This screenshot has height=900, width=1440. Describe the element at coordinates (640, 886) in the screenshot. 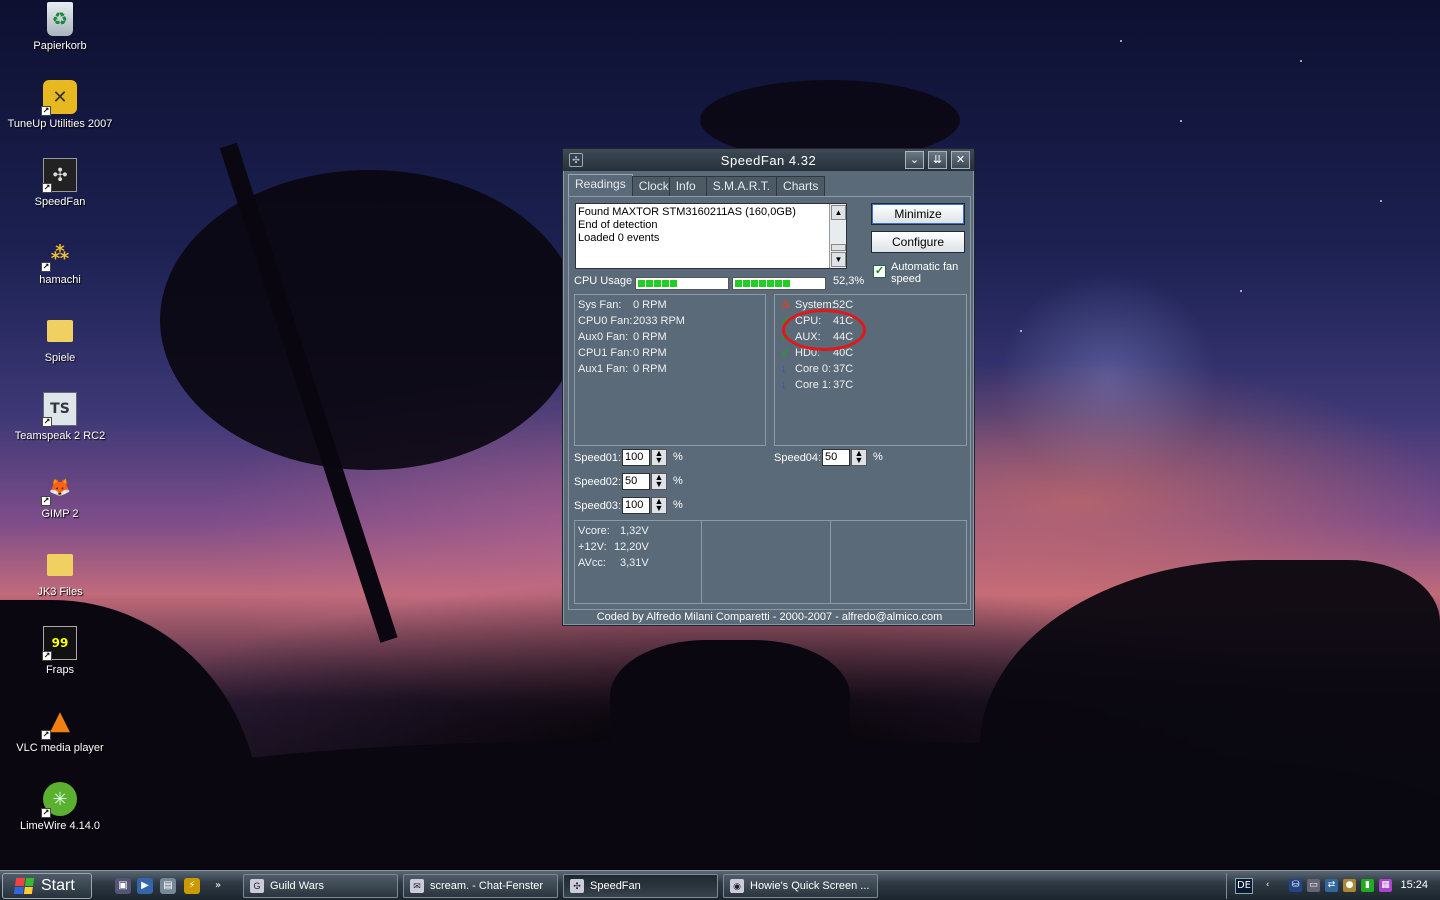

I see `task-speedfan: ✣ SpeedFan` at that location.